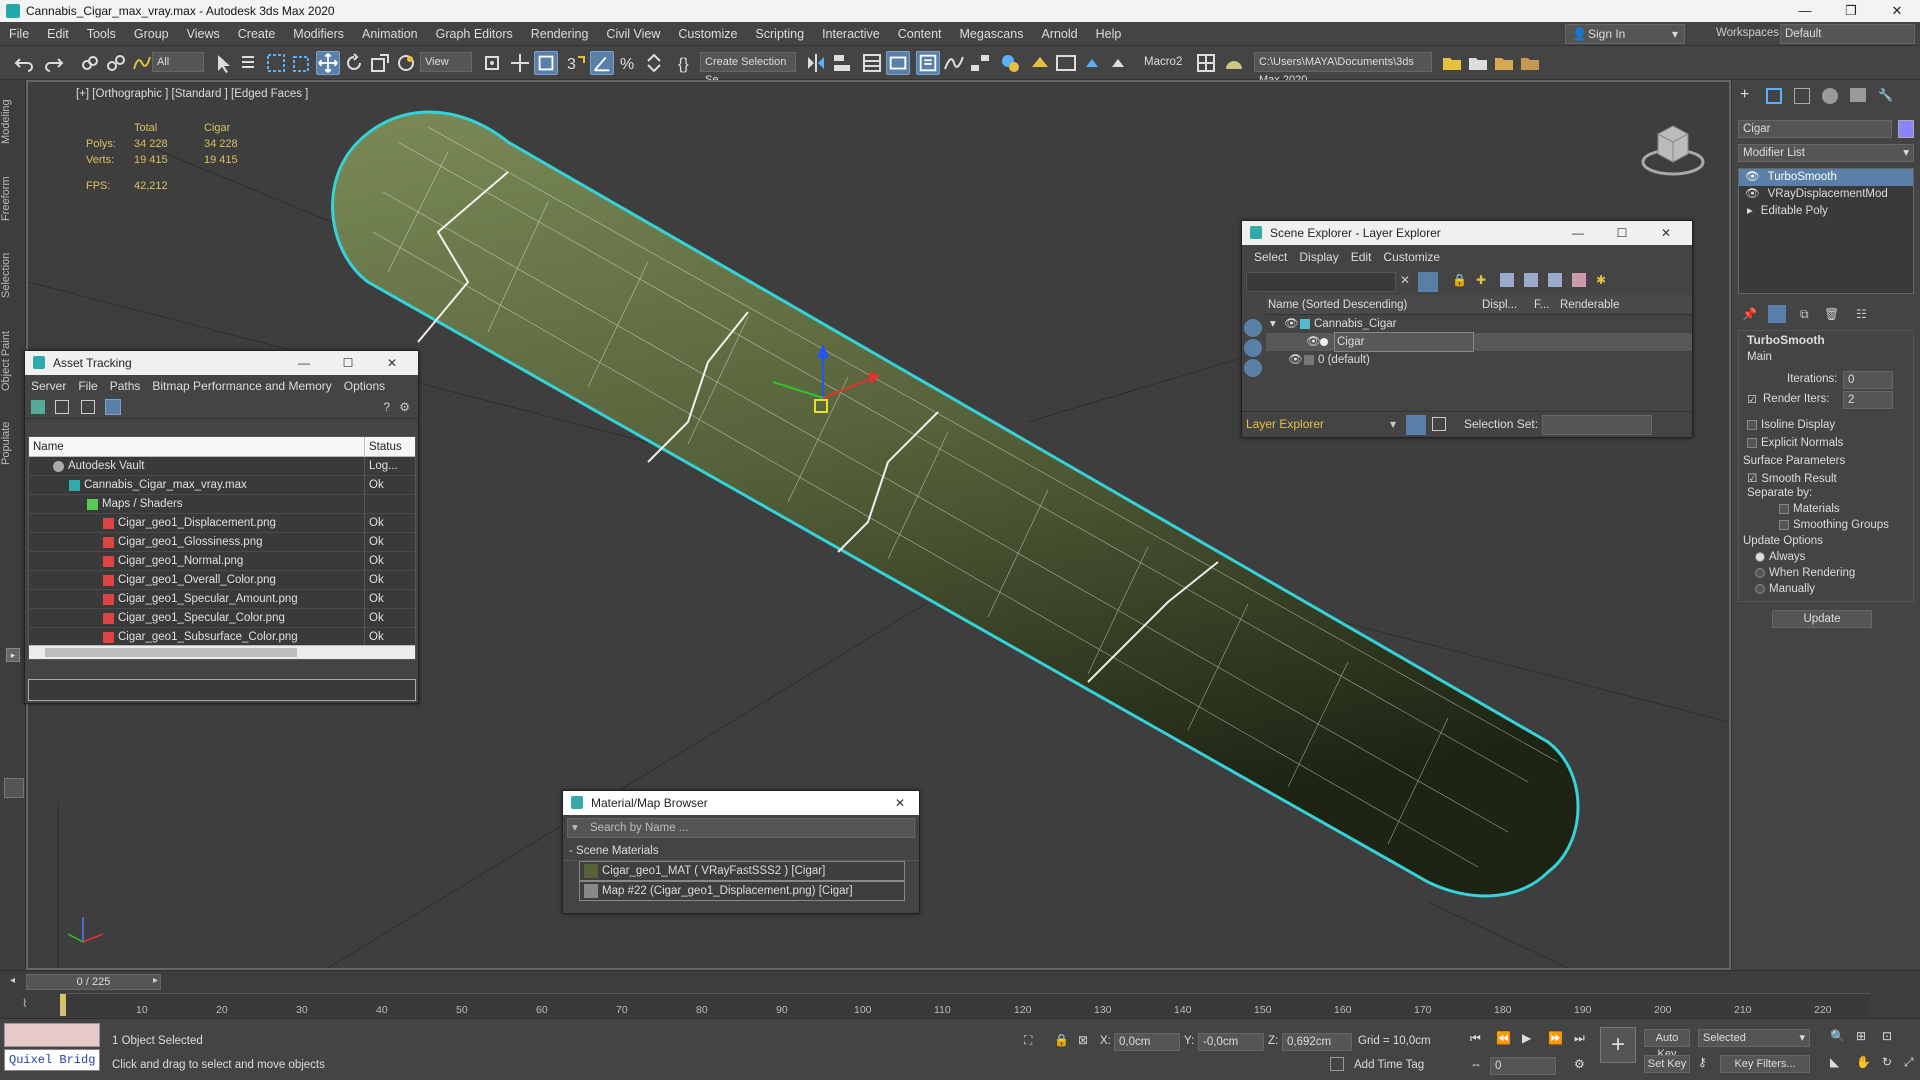  Describe the element at coordinates (1389, 1065) in the screenshot. I see `add-time-tag-button: Add Time Tag` at that location.